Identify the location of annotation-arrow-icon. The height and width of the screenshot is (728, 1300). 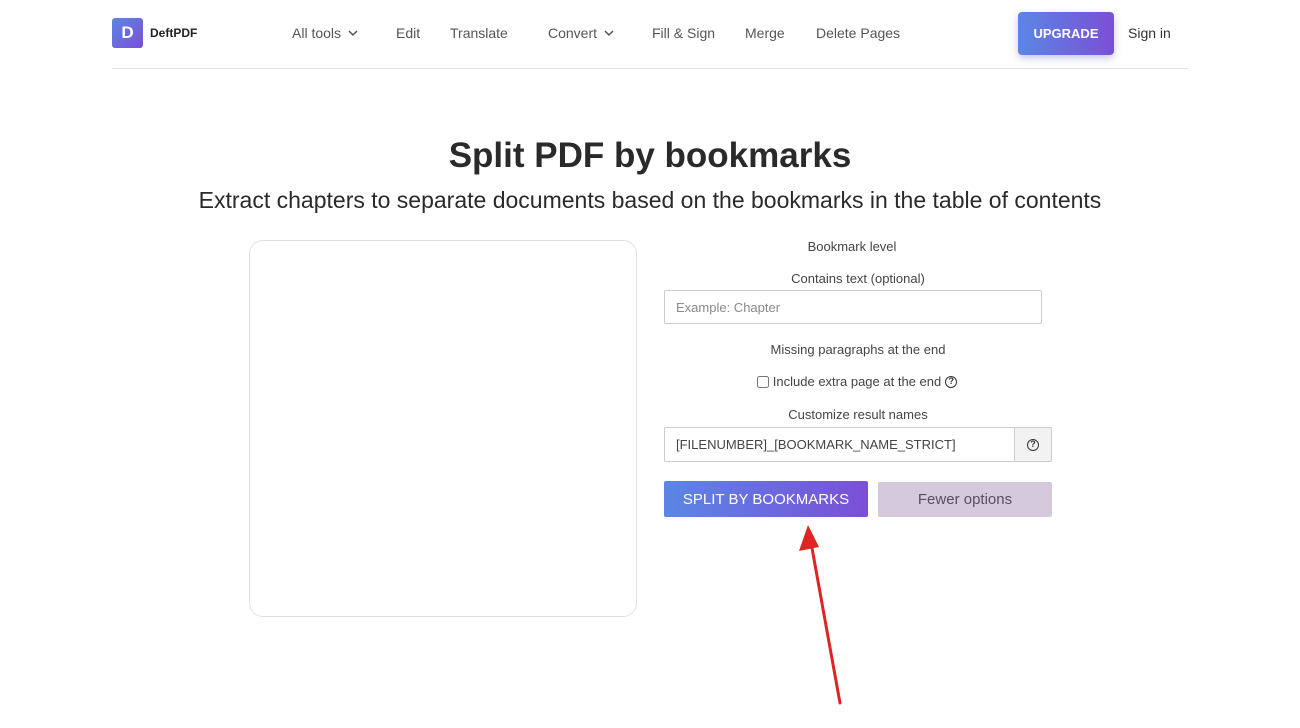
(820, 615).